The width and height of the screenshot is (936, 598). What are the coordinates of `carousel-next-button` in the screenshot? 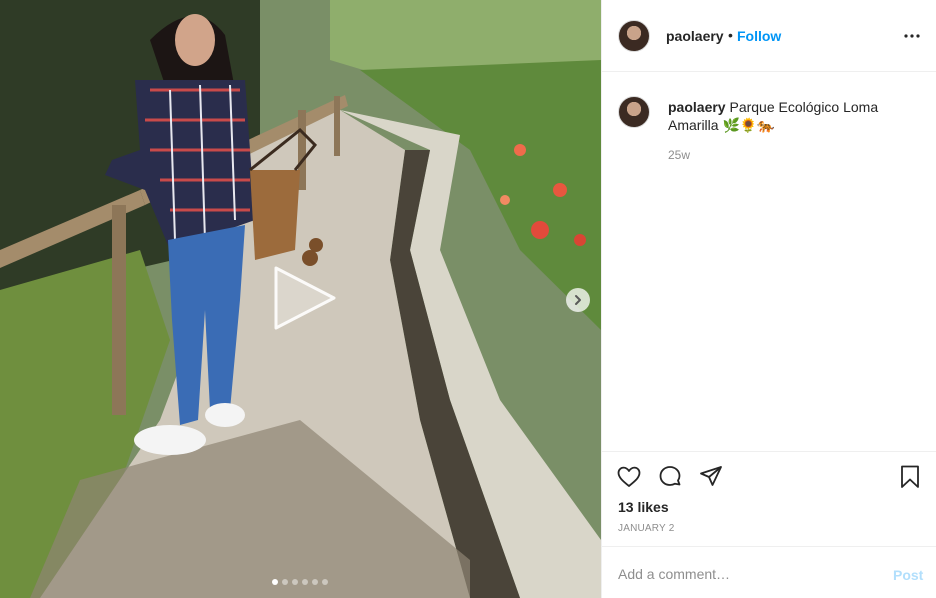 It's located at (578, 300).